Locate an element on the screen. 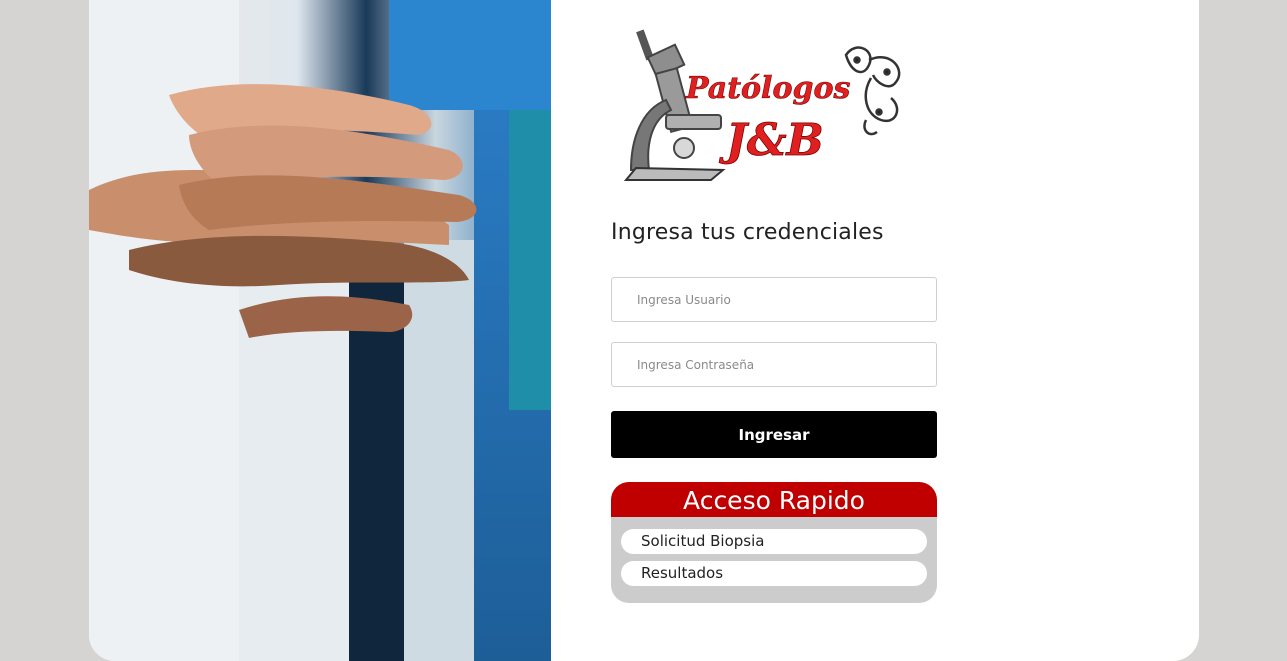 This screenshot has height=661, width=1287. patologos-logo: Patólogos J&B is located at coordinates (761, 104).